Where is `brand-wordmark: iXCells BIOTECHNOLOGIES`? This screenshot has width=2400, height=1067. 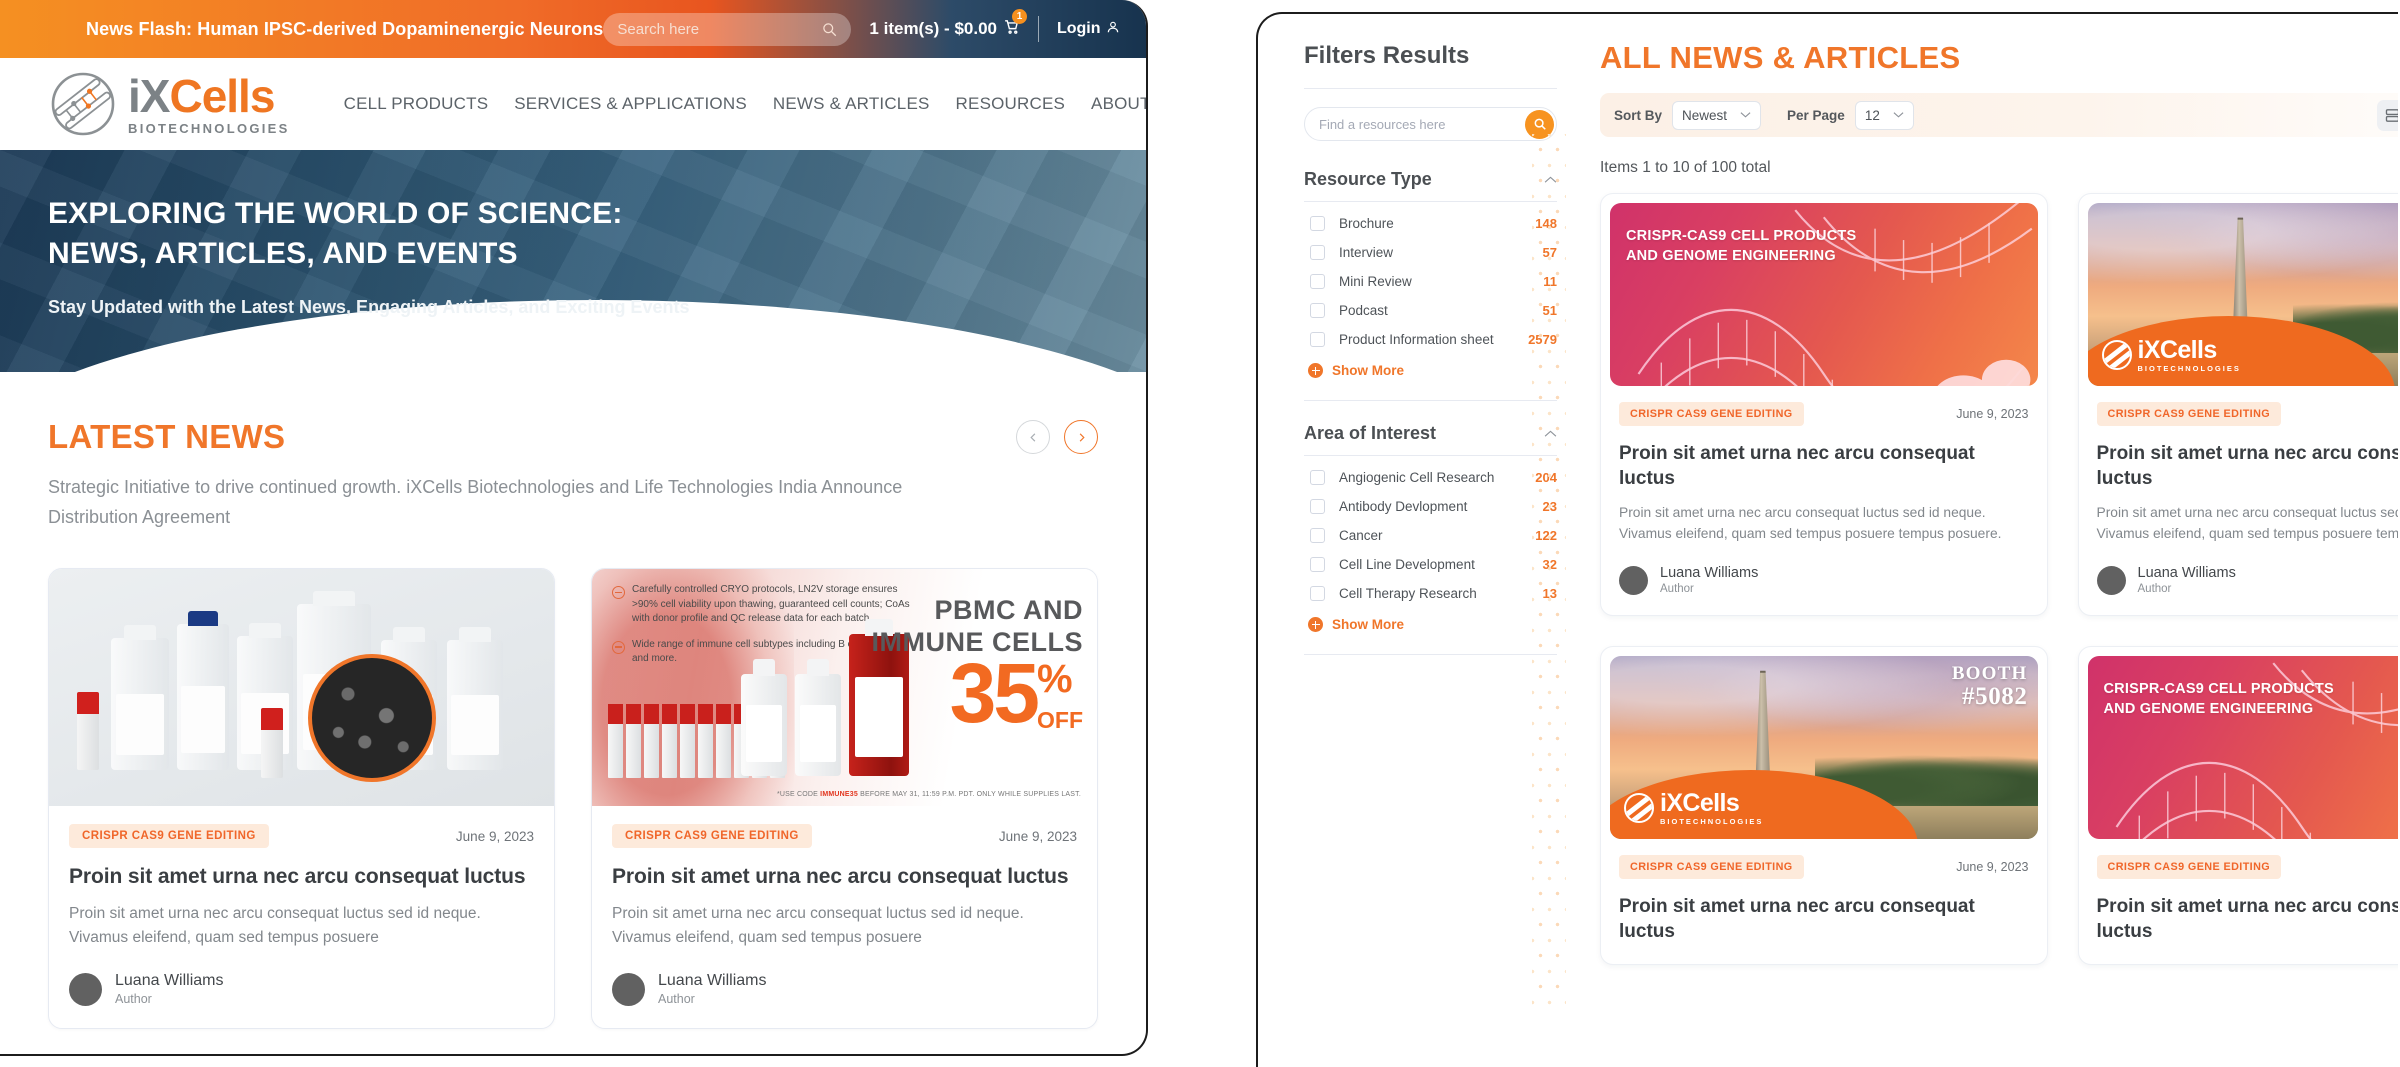 brand-wordmark: iXCells BIOTECHNOLOGIES is located at coordinates (209, 104).